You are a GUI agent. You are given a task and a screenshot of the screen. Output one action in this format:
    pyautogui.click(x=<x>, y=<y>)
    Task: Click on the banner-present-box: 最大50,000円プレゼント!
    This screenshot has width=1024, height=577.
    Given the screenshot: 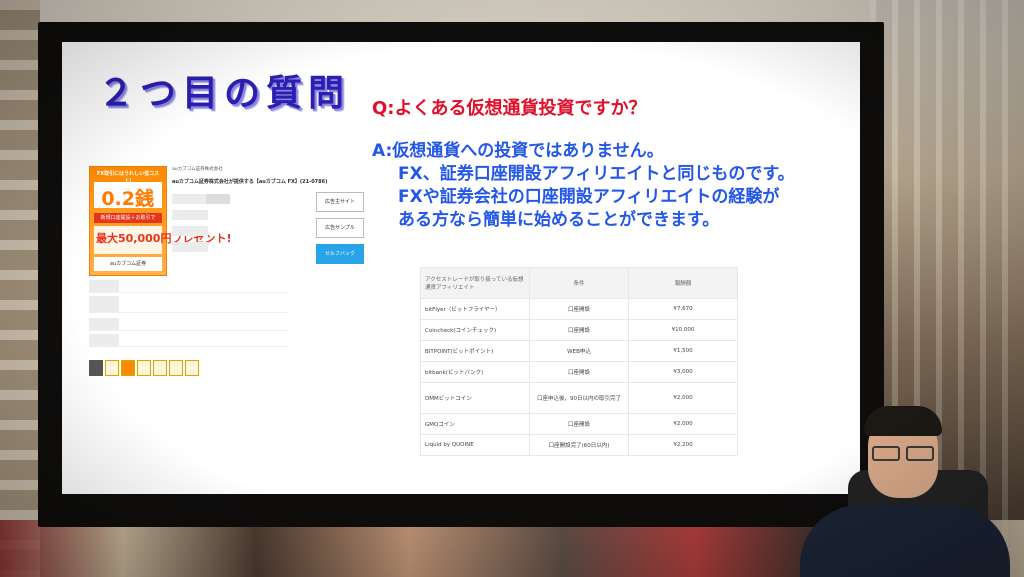 What is the action you would take?
    pyautogui.click(x=162, y=240)
    